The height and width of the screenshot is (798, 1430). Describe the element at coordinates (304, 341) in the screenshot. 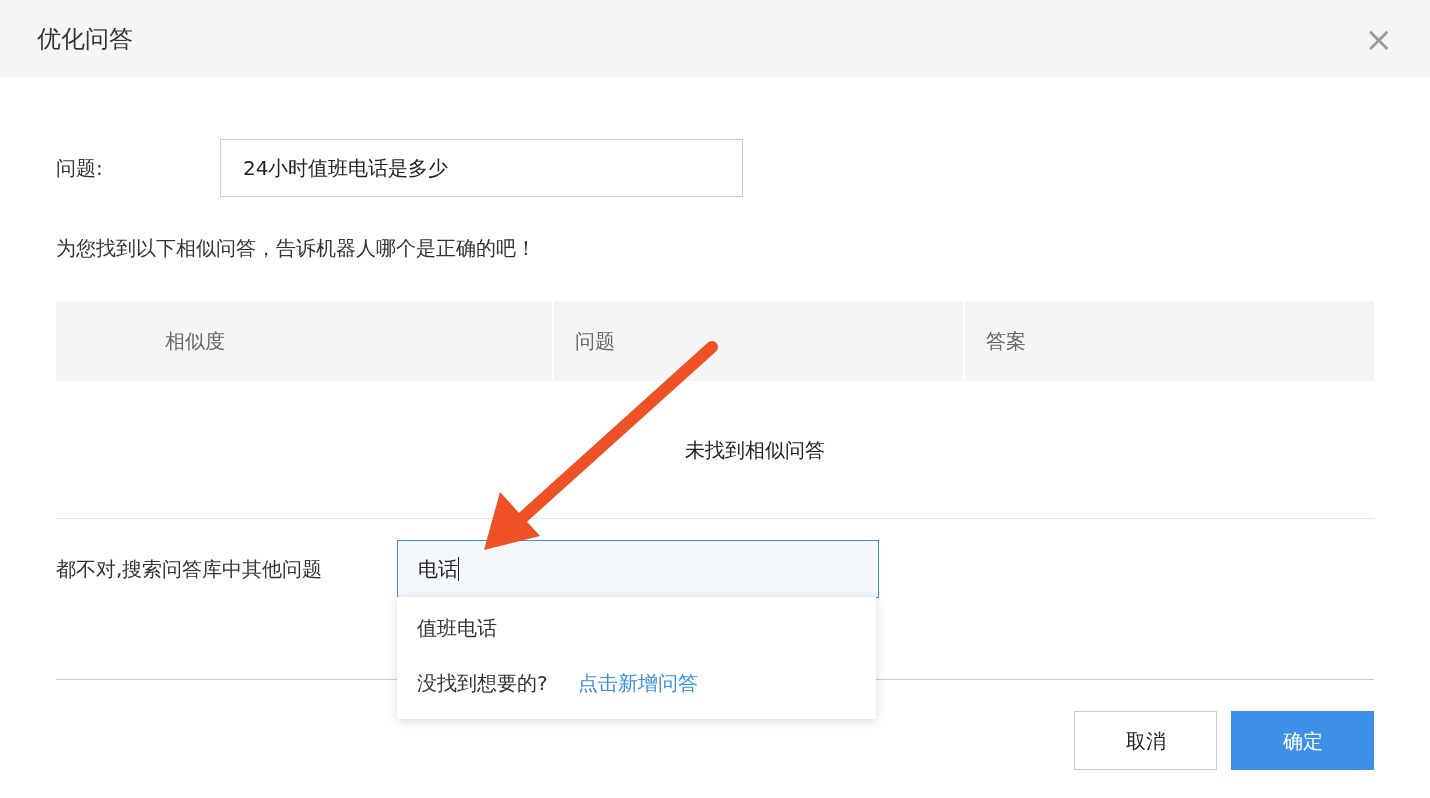

I see `column-header: 相似度` at that location.